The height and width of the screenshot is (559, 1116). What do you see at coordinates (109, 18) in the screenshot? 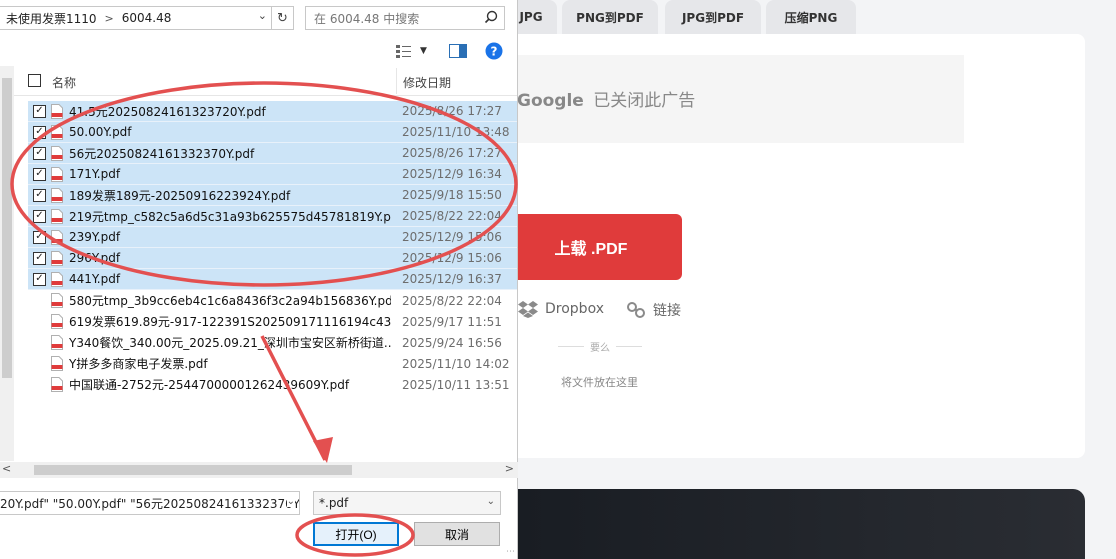
I see `chevron-right-icon: >` at bounding box center [109, 18].